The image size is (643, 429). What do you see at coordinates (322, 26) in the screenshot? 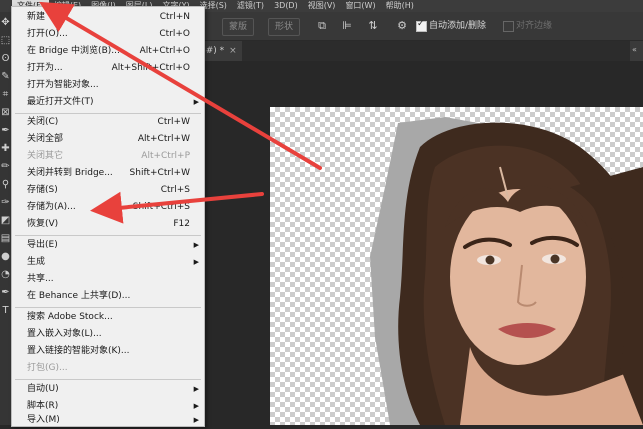
I see `path-operations-icon: ⧉` at bounding box center [322, 26].